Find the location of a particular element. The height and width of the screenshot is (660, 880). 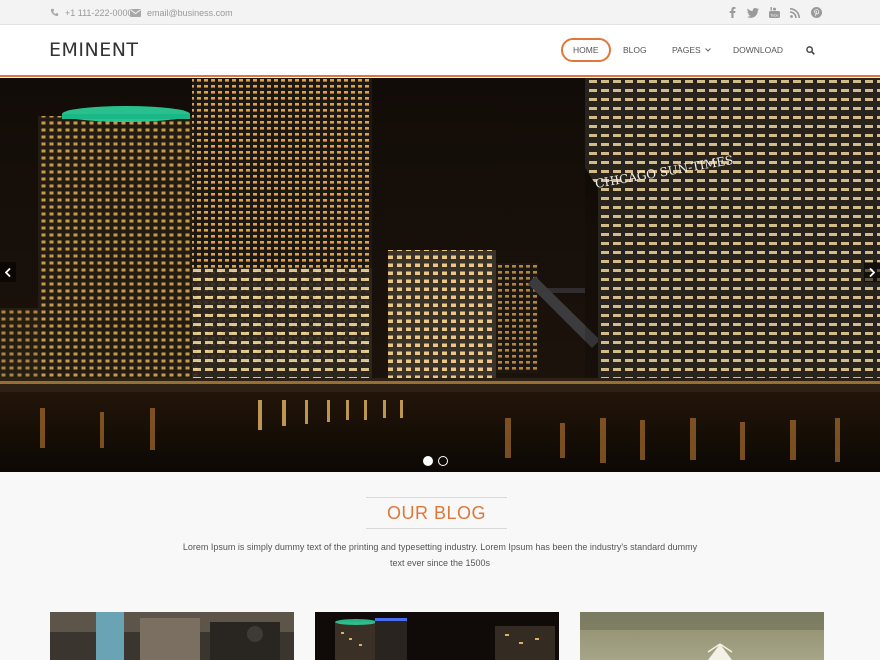

youtube-icon: Tube is located at coordinates (774, 13).